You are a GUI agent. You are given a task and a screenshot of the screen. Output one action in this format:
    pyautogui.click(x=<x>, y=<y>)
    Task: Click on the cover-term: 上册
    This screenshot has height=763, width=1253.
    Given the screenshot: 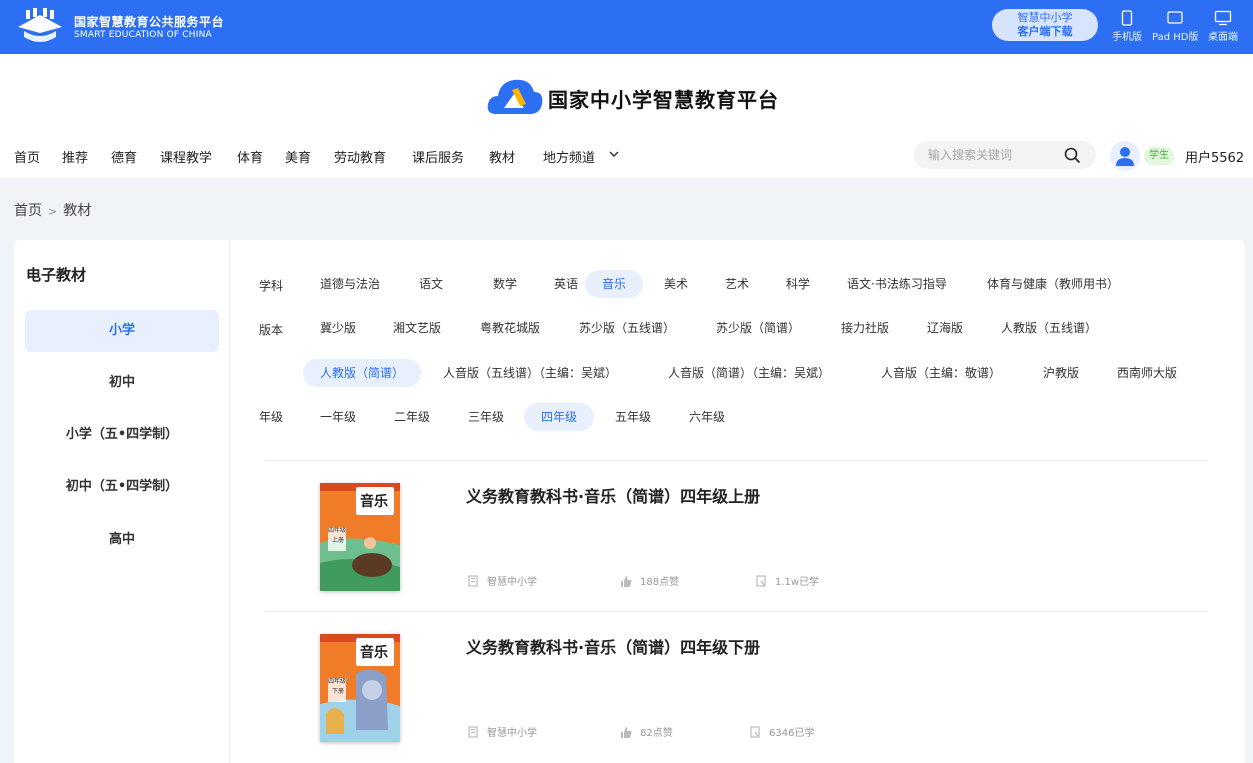 What is the action you would take?
    pyautogui.click(x=338, y=540)
    